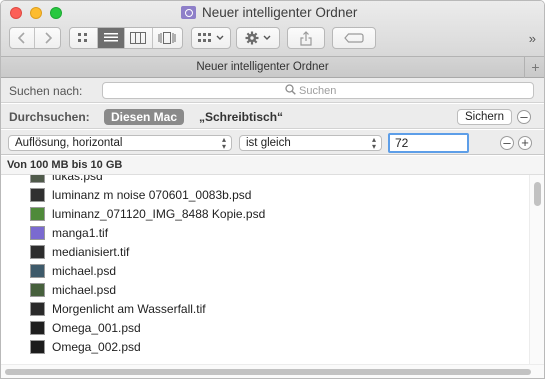  What do you see at coordinates (188, 12) in the screenshot?
I see `smart-folder-icon` at bounding box center [188, 12].